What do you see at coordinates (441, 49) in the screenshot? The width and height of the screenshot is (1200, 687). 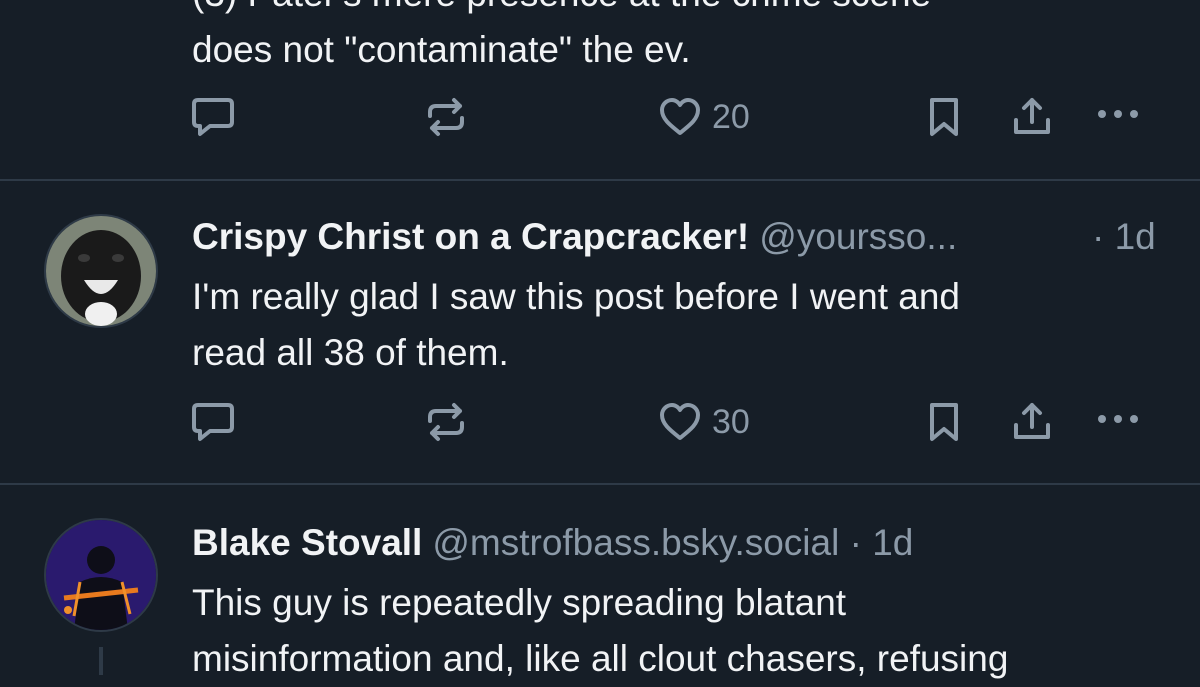 I see `post-text-line: does not "contaminate" the ev.` at bounding box center [441, 49].